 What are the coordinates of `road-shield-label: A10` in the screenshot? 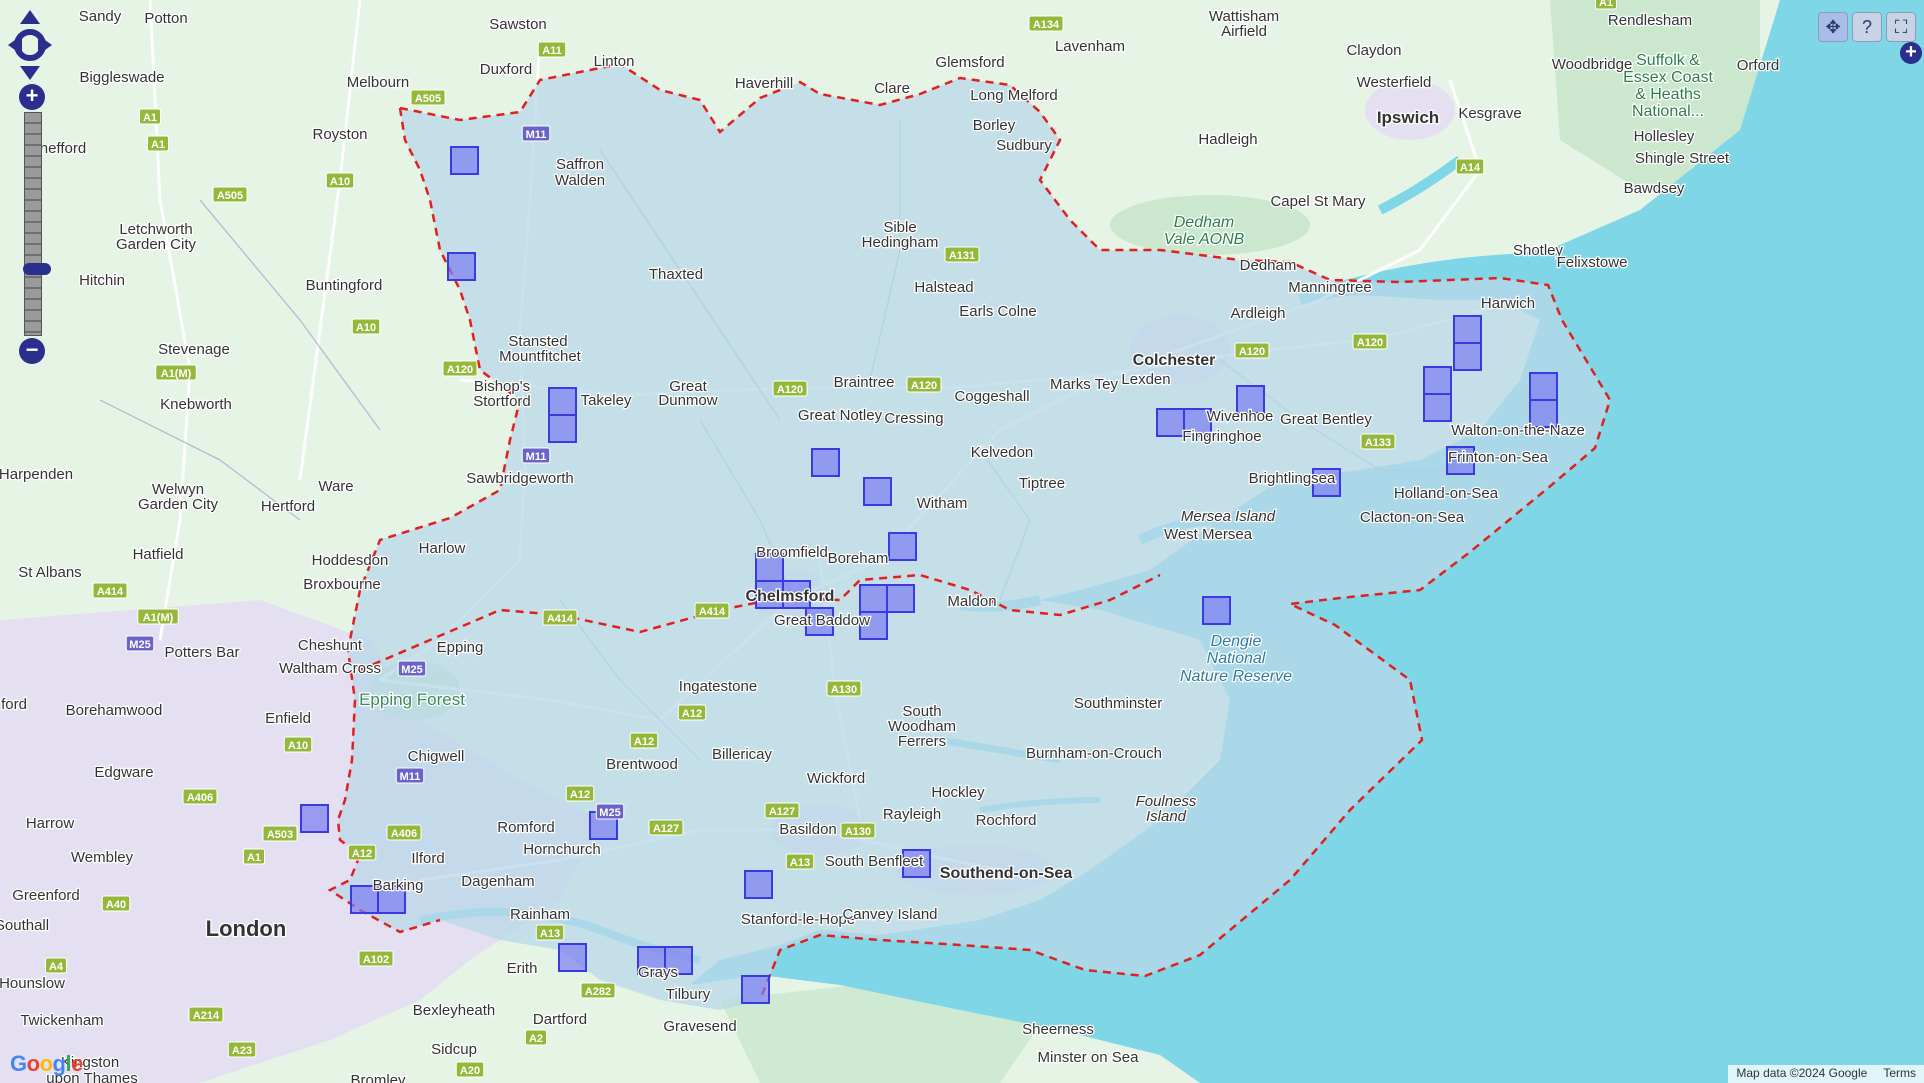 It's located at (366, 328).